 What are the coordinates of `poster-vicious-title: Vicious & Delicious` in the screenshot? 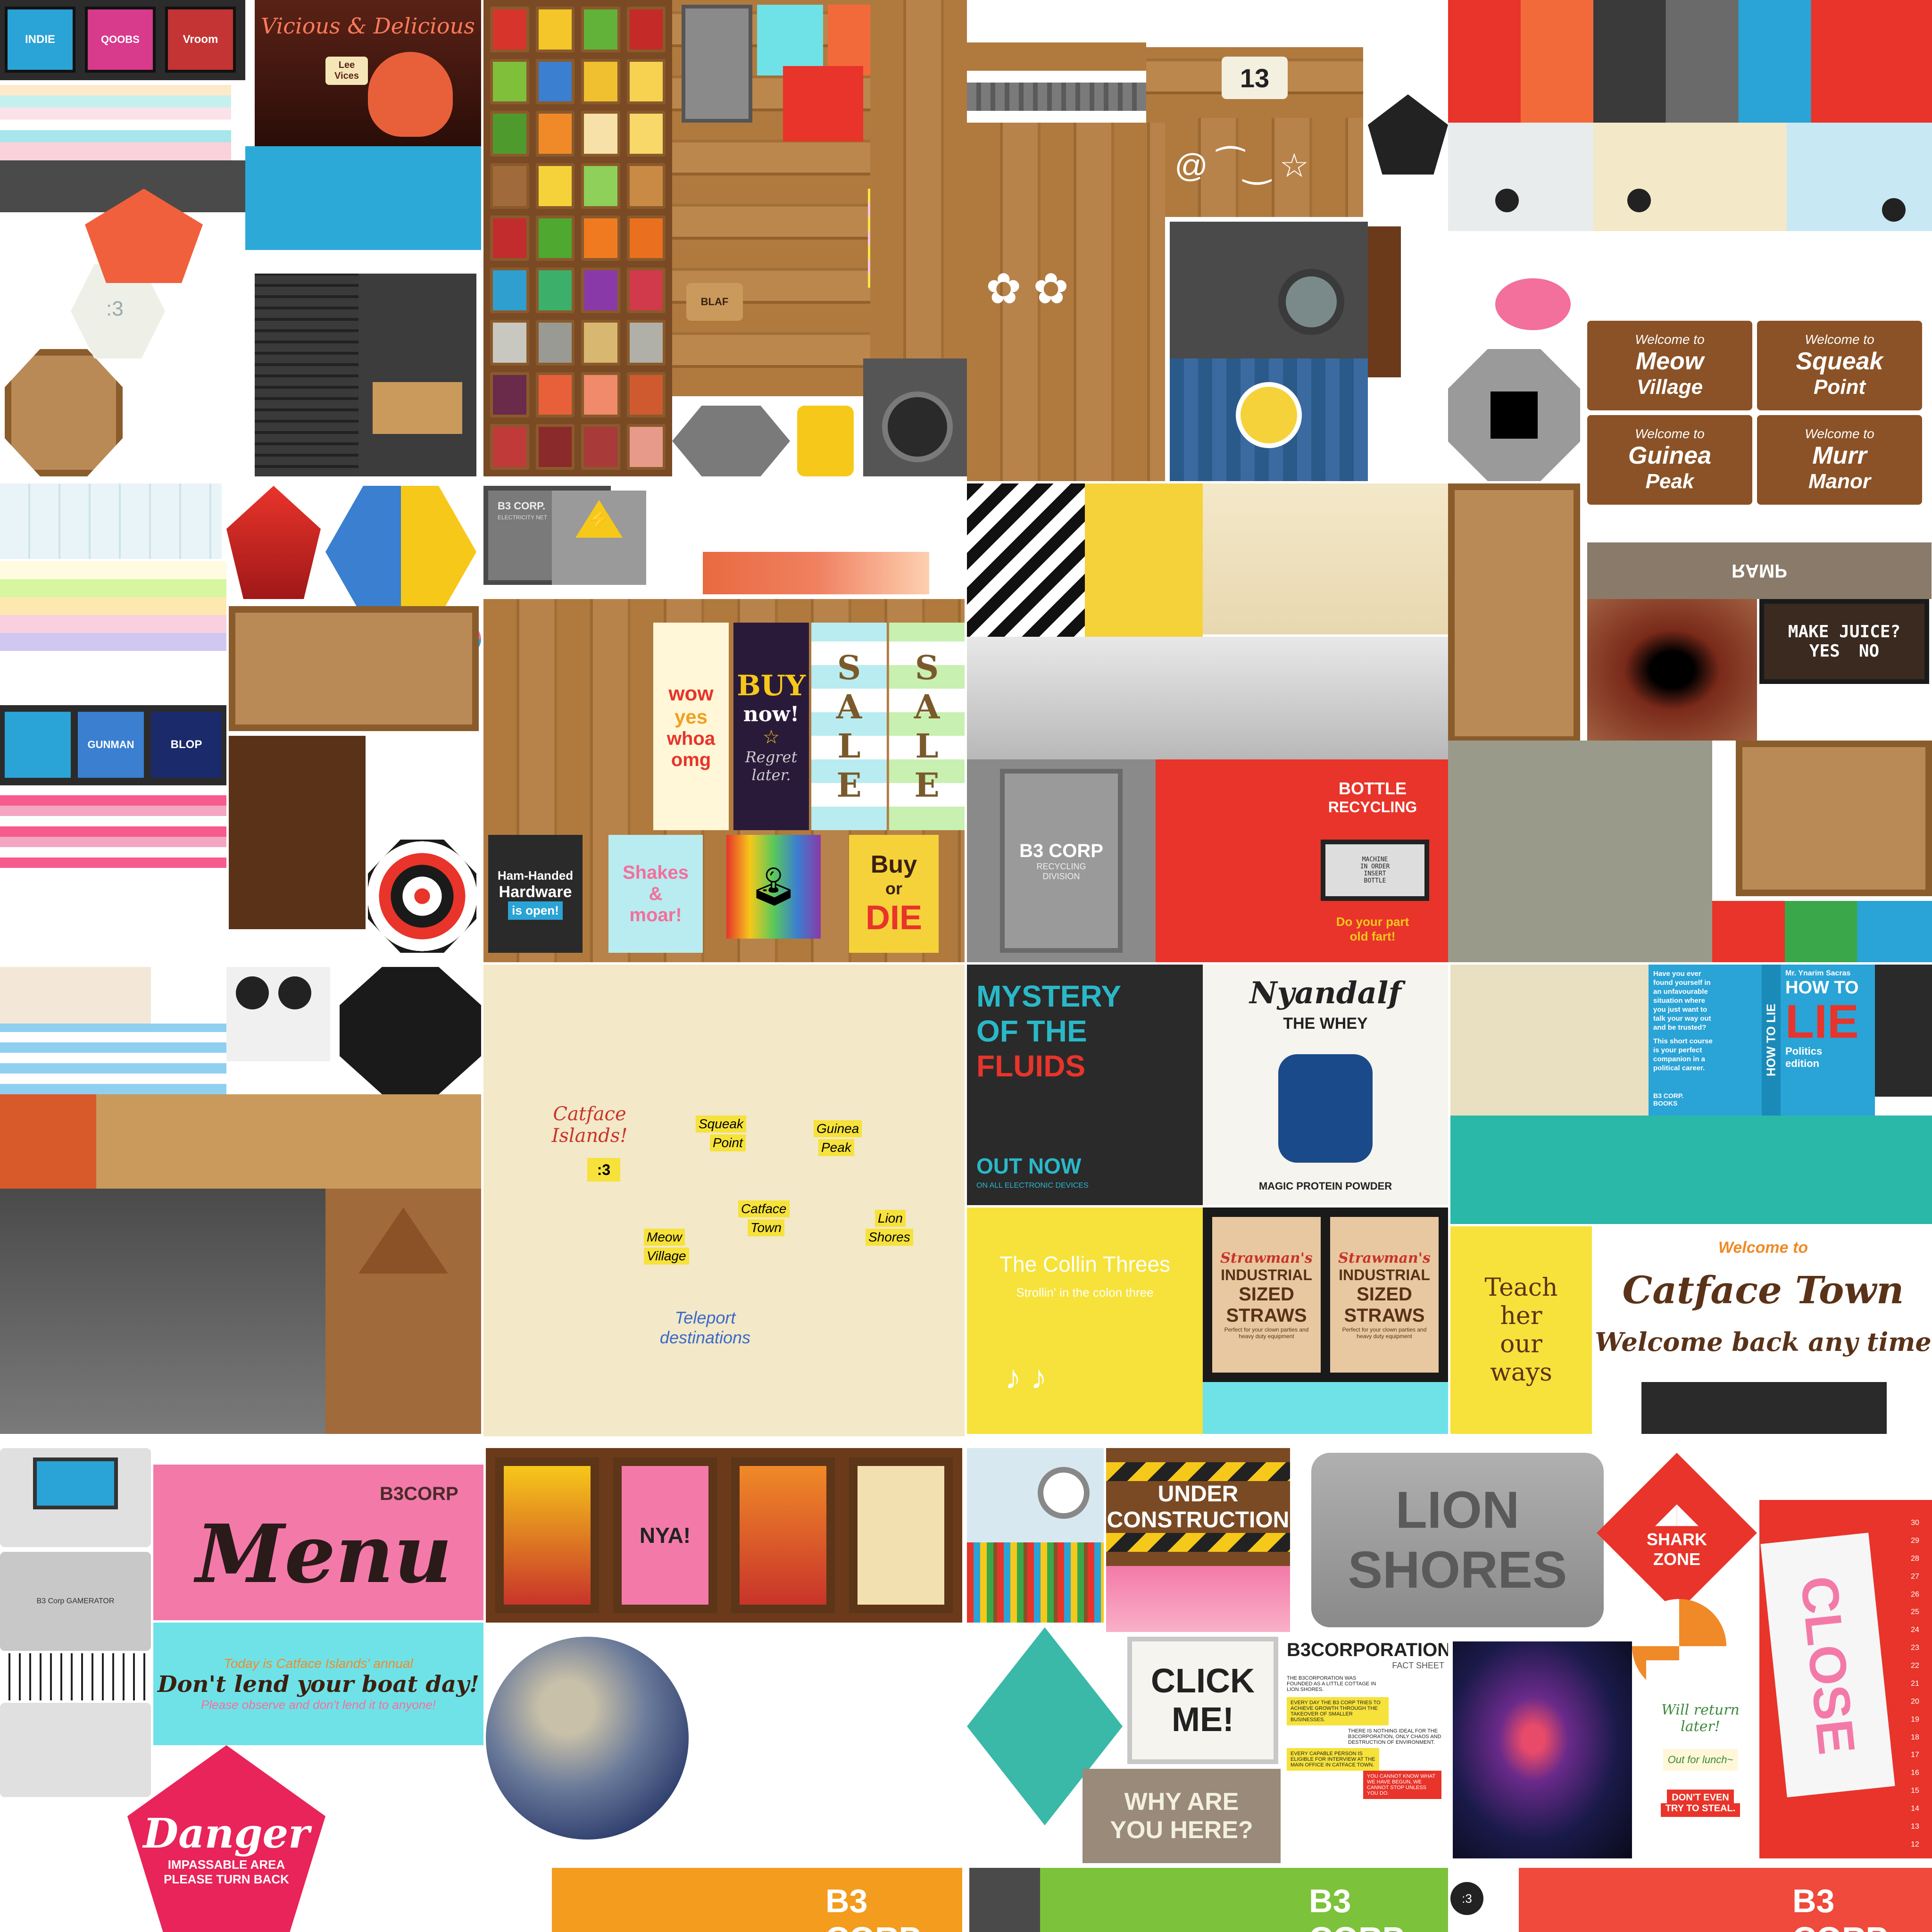 It's located at (368, 26).